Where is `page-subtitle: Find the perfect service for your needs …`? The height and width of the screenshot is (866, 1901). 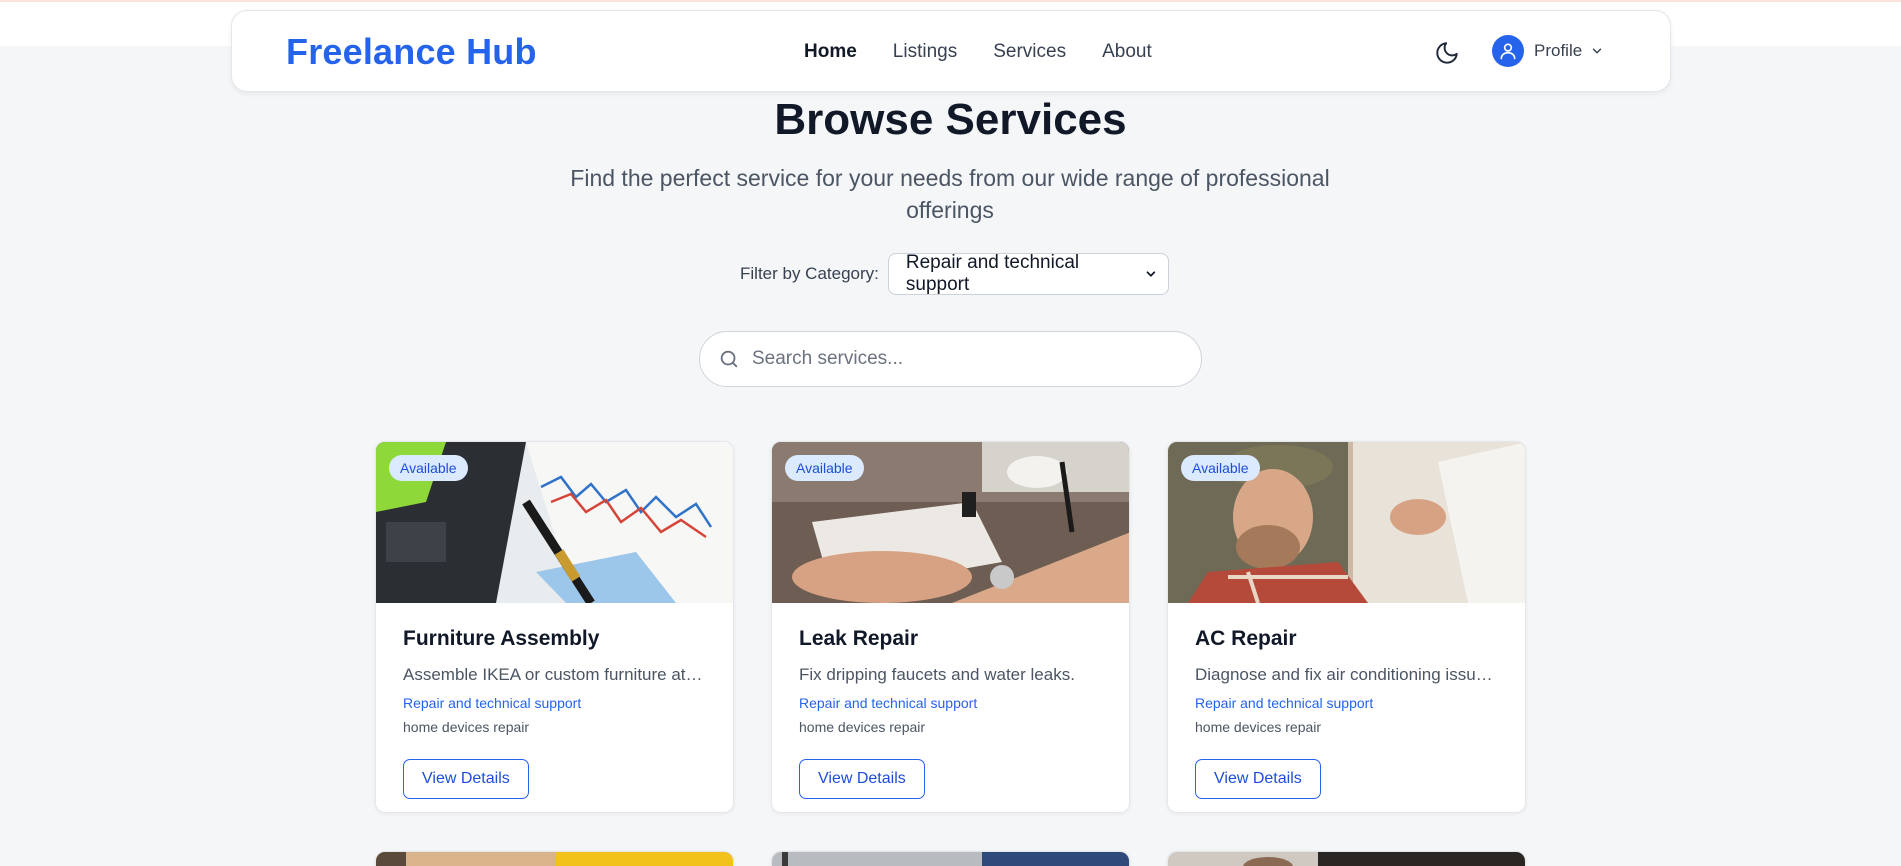 page-subtitle: Find the perfect service for your needs … is located at coordinates (950, 194).